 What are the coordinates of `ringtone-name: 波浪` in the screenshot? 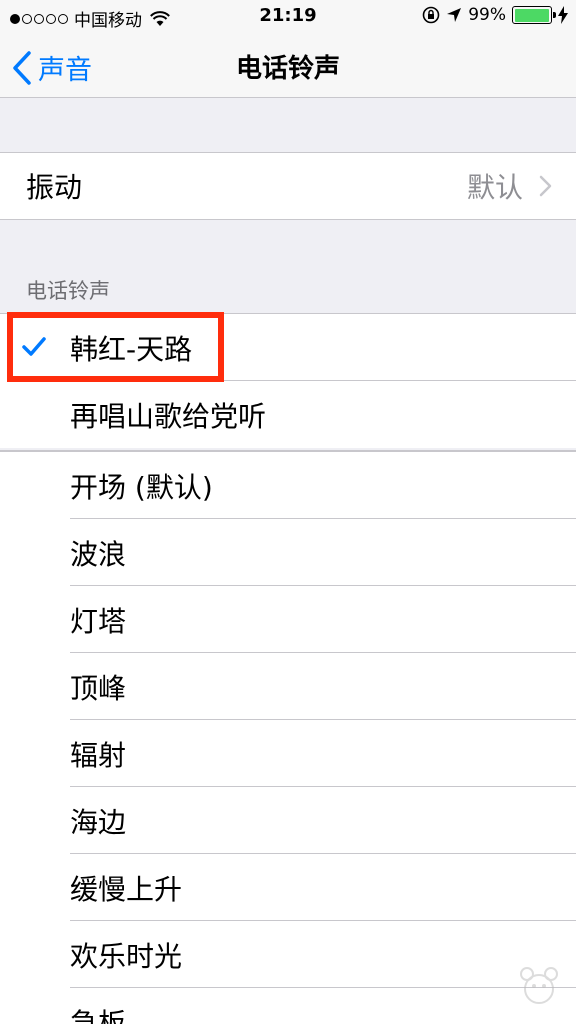 It's located at (98, 554).